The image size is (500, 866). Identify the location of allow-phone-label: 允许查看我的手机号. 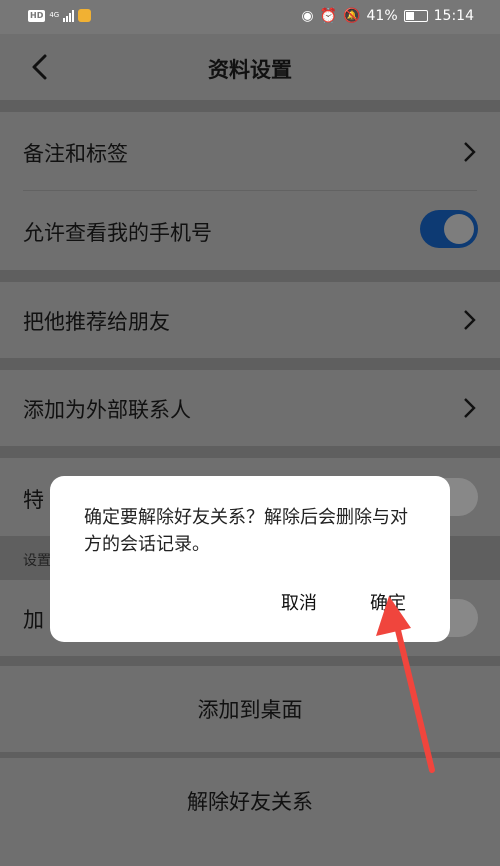
(117, 233).